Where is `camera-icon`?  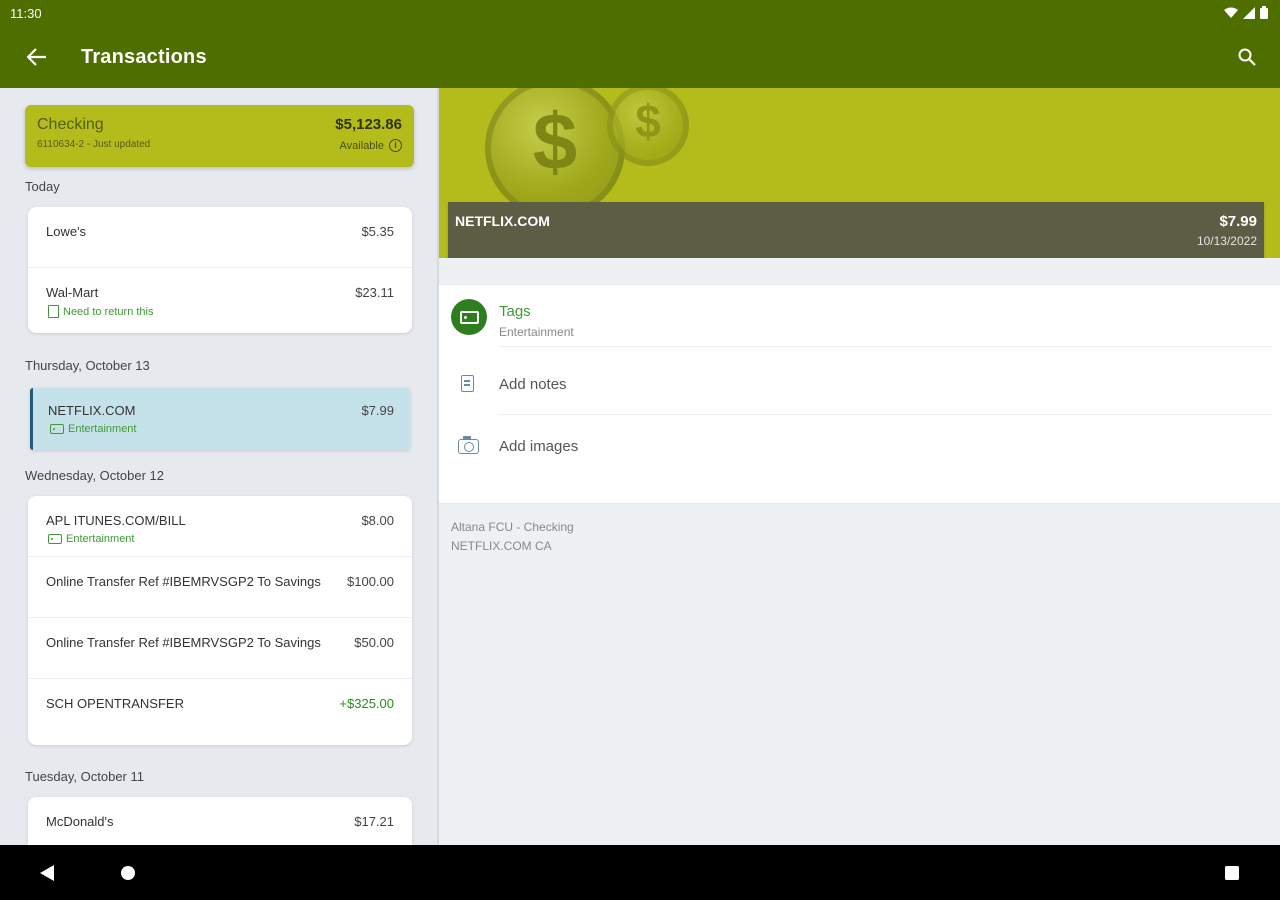 camera-icon is located at coordinates (468, 445).